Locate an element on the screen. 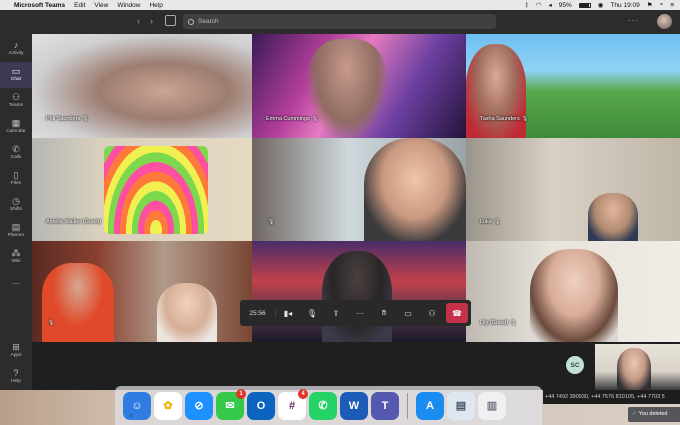 This screenshot has width=680, height=425. camera-icon: ▮◂ is located at coordinates (288, 313).